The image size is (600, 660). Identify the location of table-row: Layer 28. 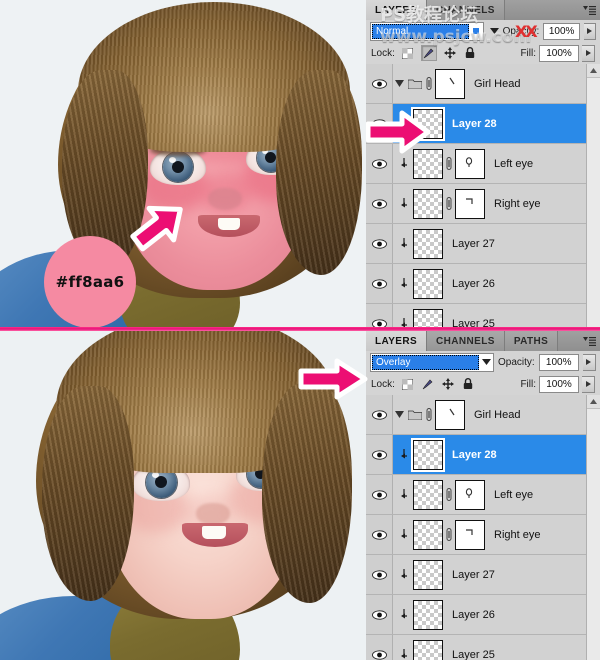
(483, 455).